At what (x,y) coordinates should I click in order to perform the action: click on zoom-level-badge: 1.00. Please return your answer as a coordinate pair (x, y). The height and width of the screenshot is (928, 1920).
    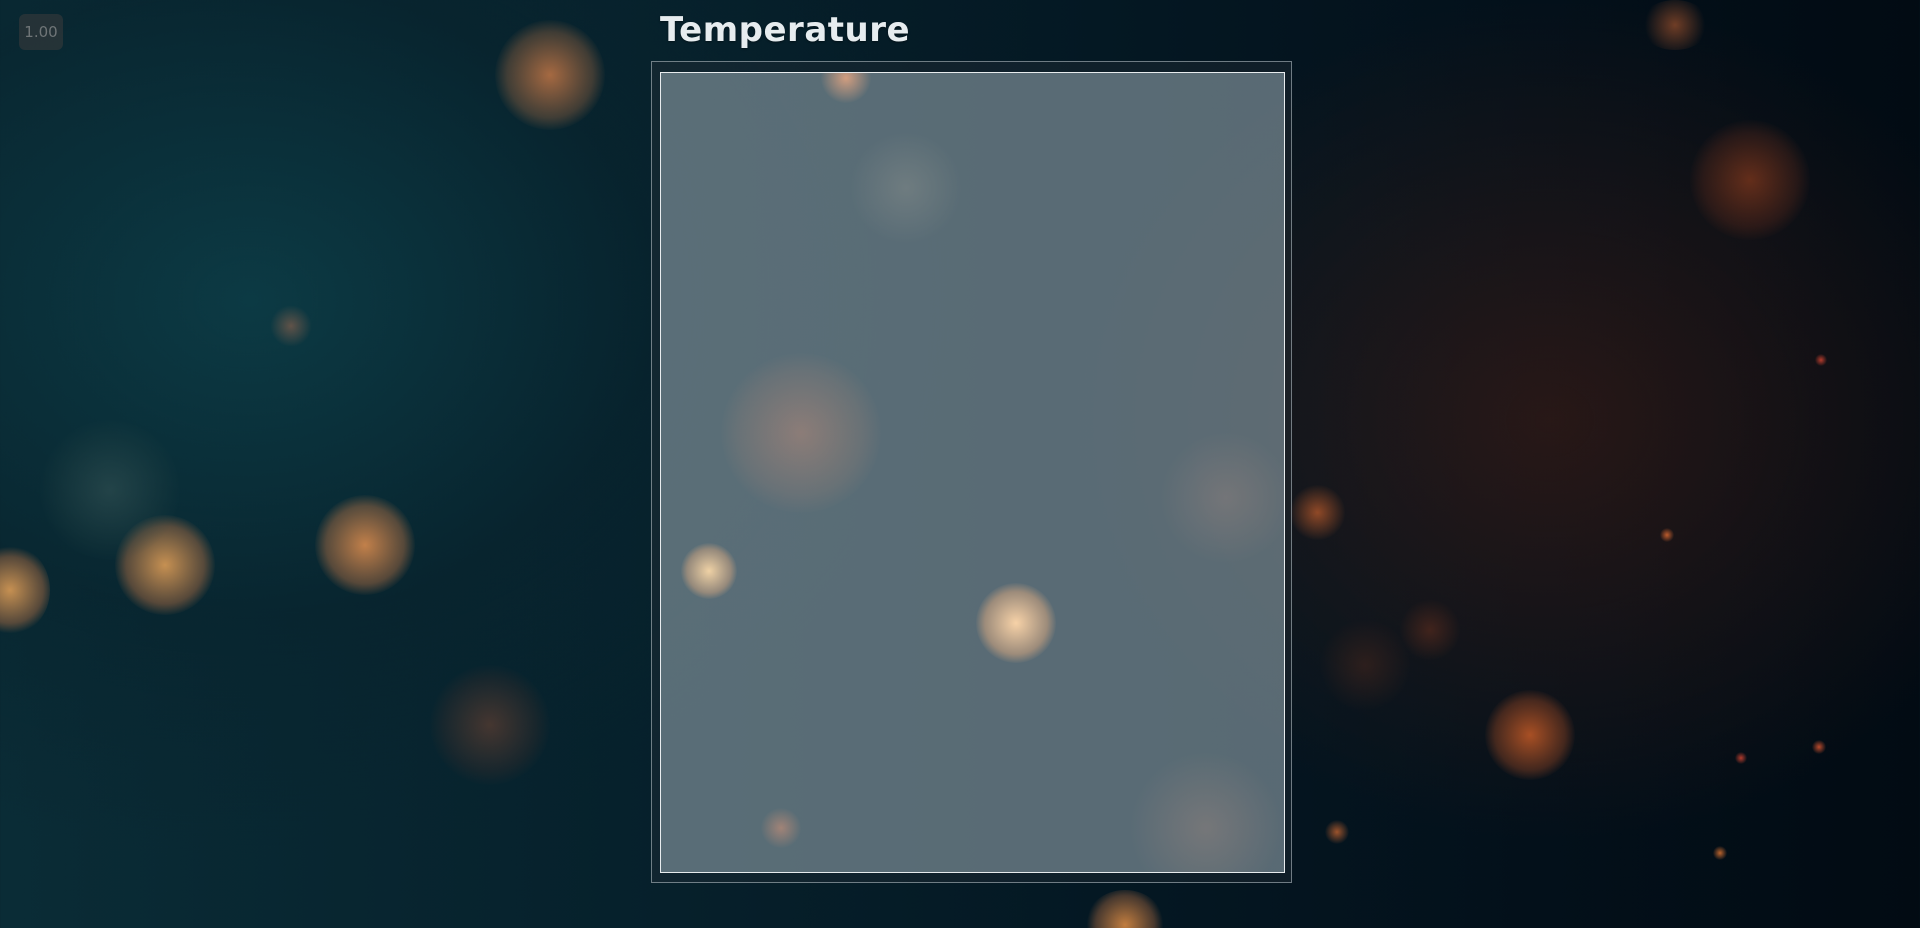
    Looking at the image, I should click on (41, 32).